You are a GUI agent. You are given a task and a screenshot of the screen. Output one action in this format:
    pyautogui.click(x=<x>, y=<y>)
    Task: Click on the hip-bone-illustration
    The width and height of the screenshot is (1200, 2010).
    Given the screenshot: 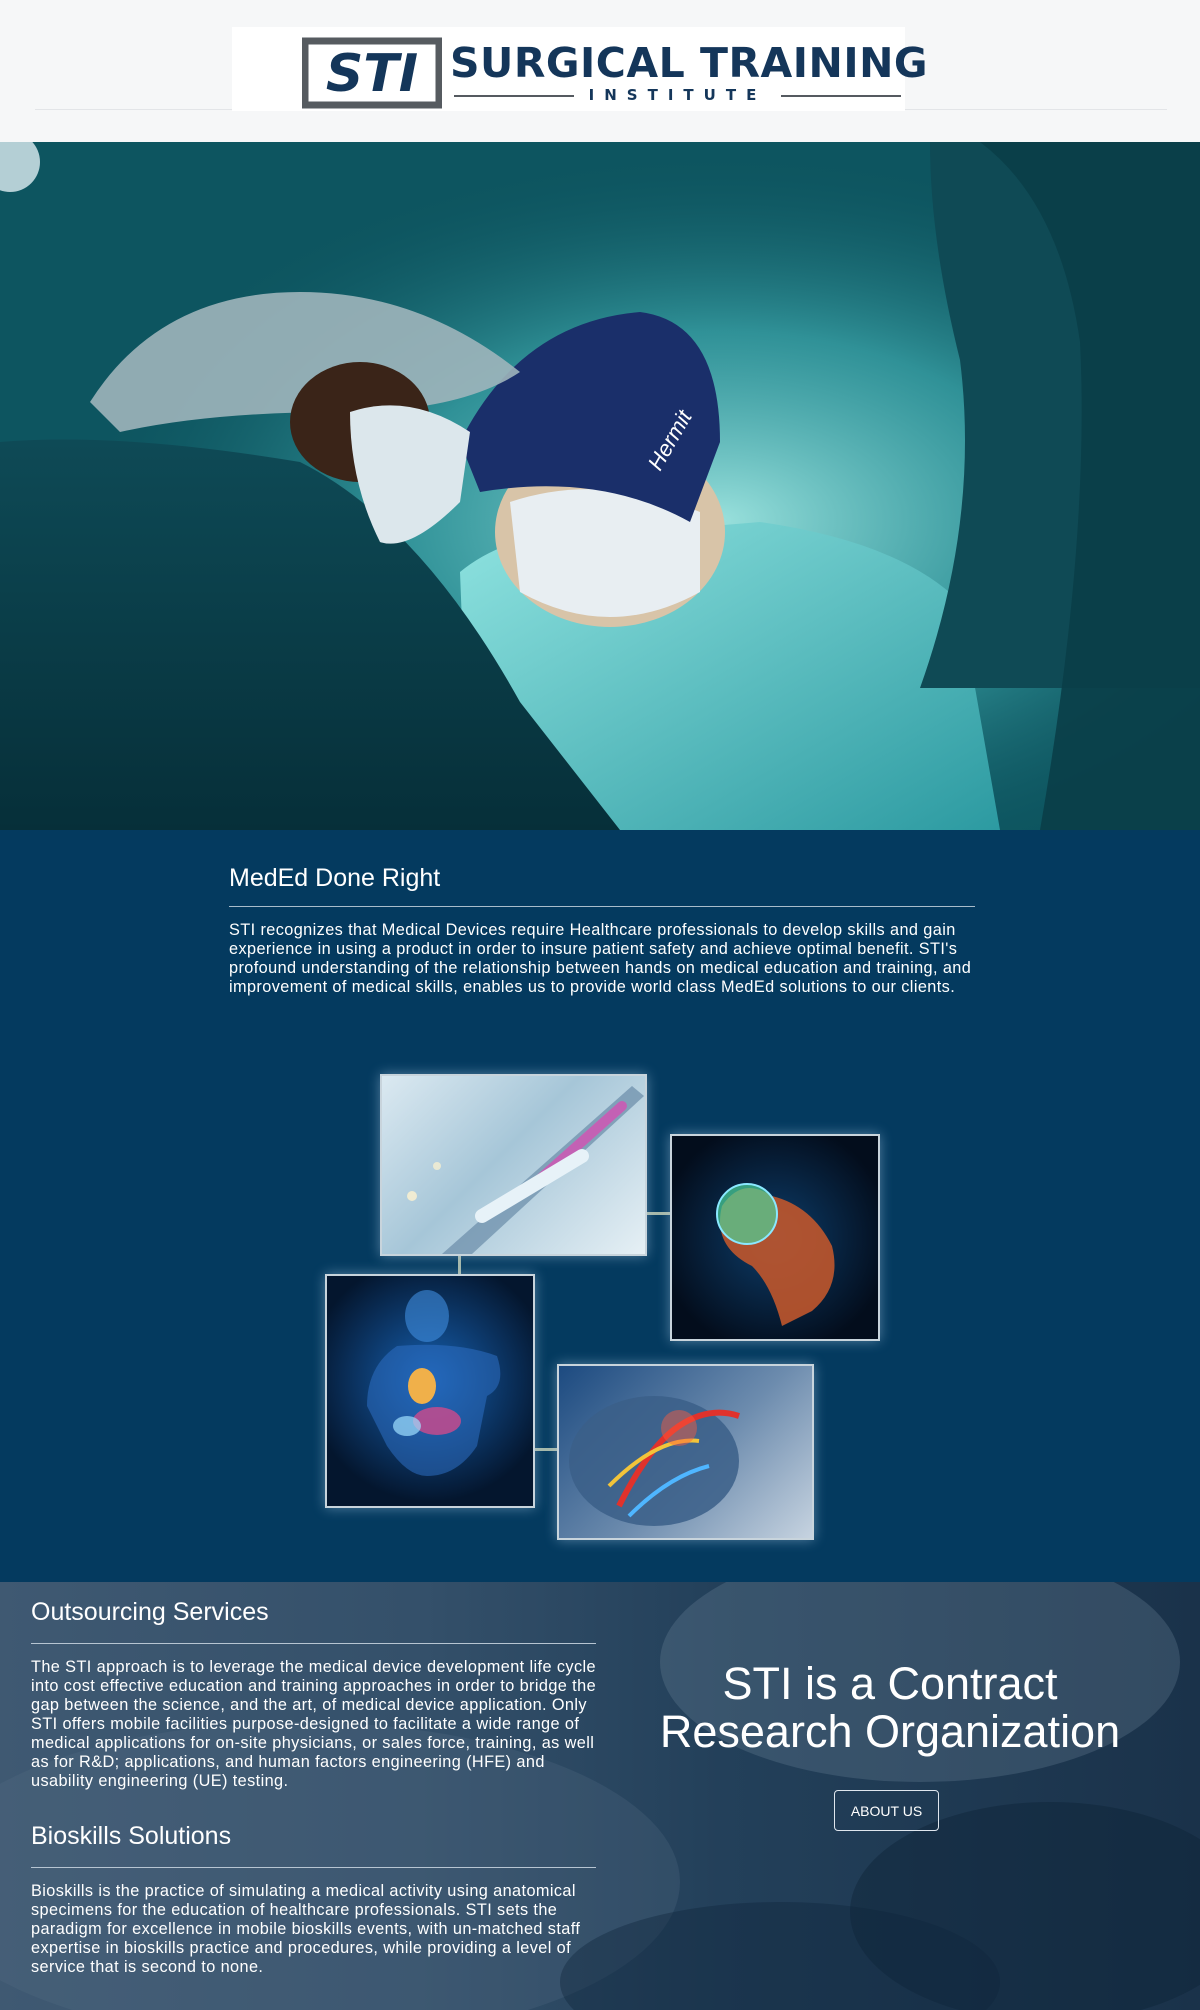 What is the action you would take?
    pyautogui.click(x=775, y=1254)
    